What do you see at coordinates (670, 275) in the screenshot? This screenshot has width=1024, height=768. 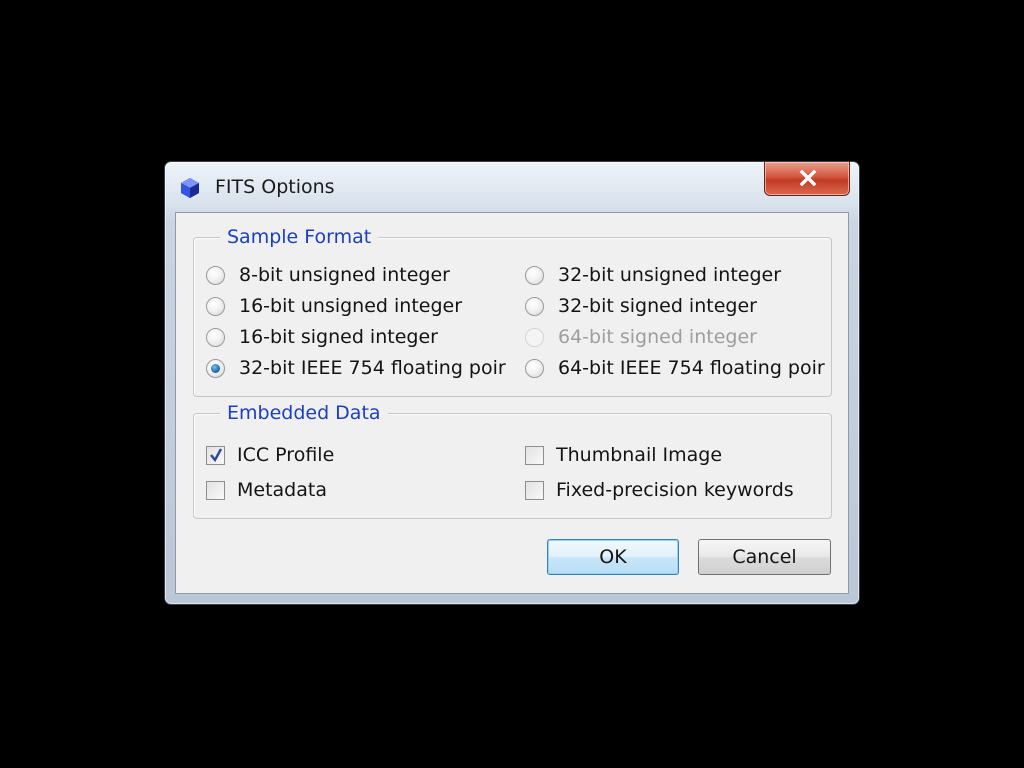 I see `radio-label: 32-bit unsigned integer` at bounding box center [670, 275].